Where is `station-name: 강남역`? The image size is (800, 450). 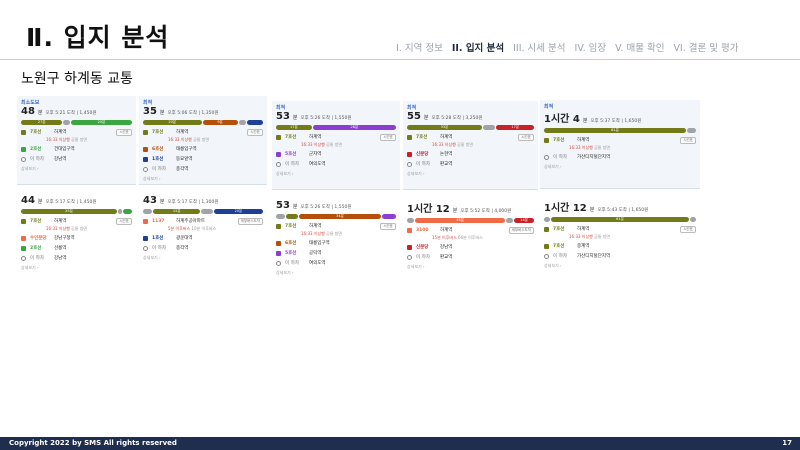
station-name: 강남역 is located at coordinates (60, 258).